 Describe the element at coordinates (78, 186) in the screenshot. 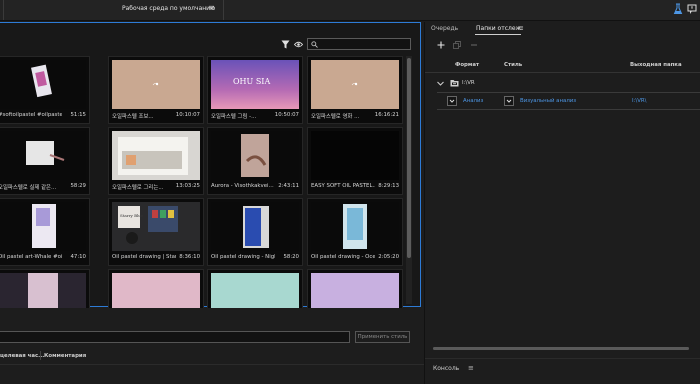

I see `media-duration: 58:29` at that location.